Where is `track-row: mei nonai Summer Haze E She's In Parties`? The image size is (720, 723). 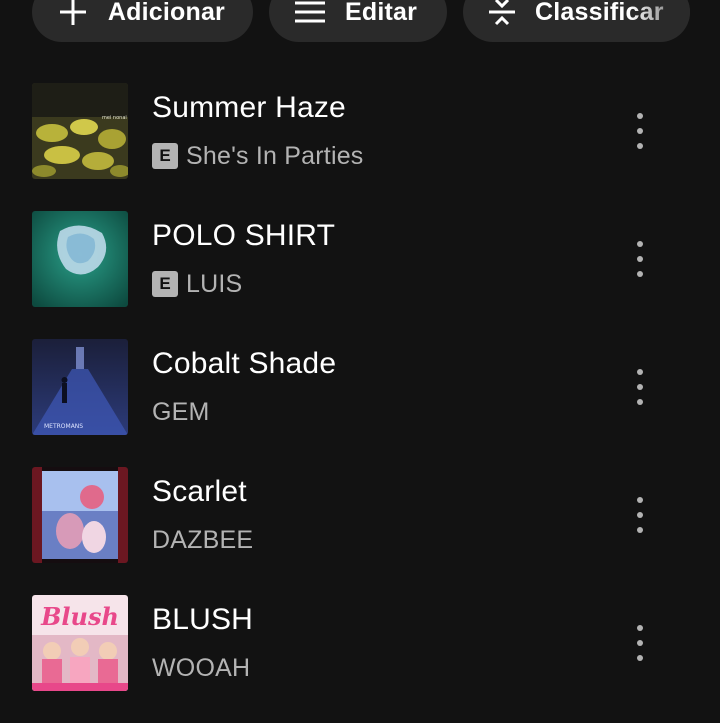 track-row: mei nonai Summer Haze E She's In Parties is located at coordinates (360, 131).